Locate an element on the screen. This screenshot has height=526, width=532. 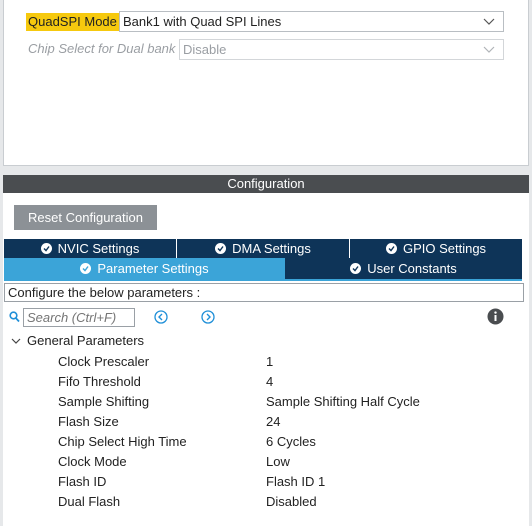
reset-configuration-button: Reset Configuration is located at coordinates (85, 217).